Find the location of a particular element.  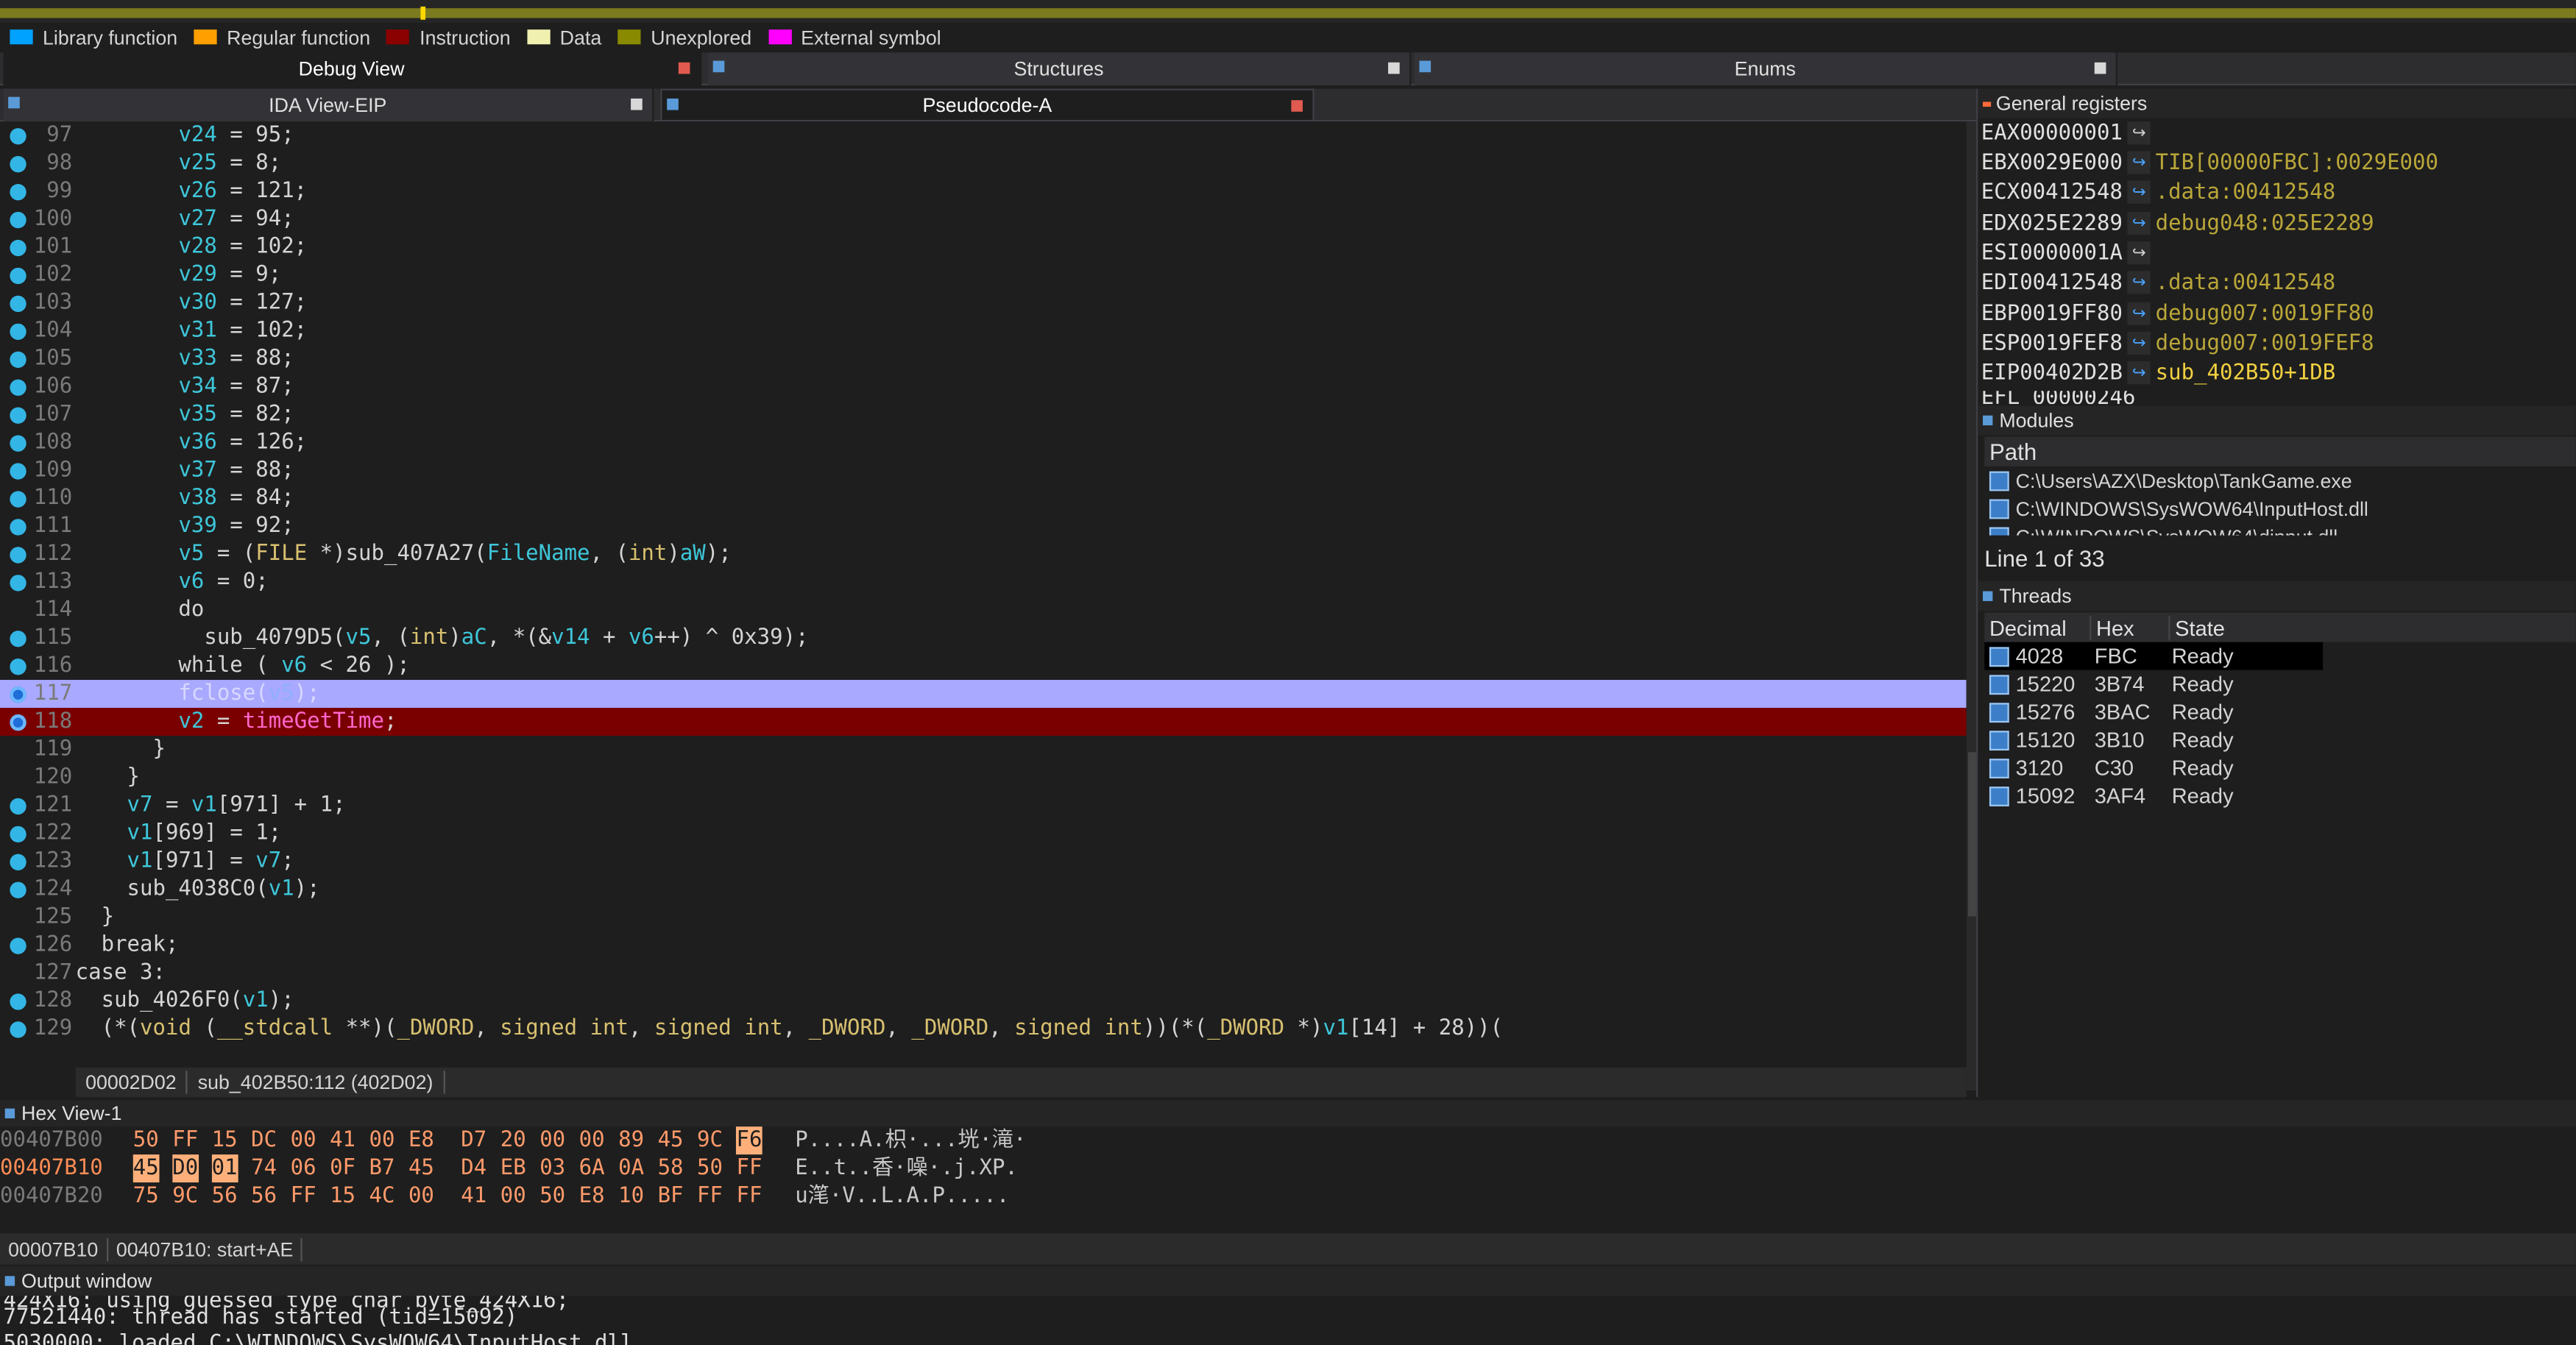

module-row: C:\WINDOWS\SysWOW64\InputHost.dll is located at coordinates (2280, 508).